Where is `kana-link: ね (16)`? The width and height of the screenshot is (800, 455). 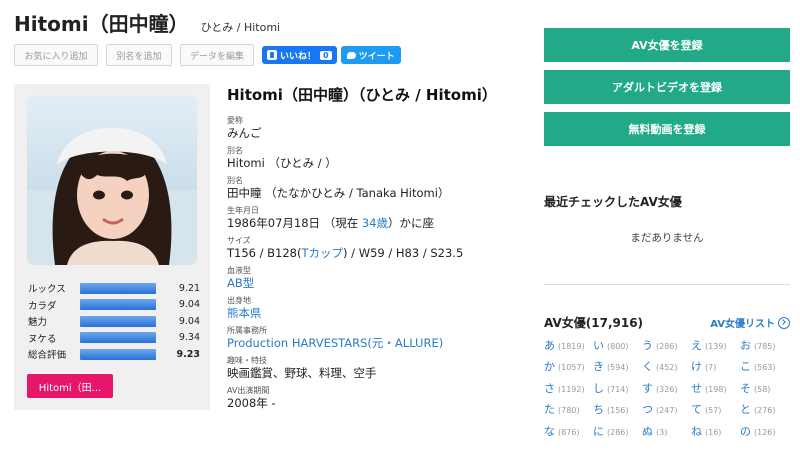
kana-link: ね (16) is located at coordinates (715, 431).